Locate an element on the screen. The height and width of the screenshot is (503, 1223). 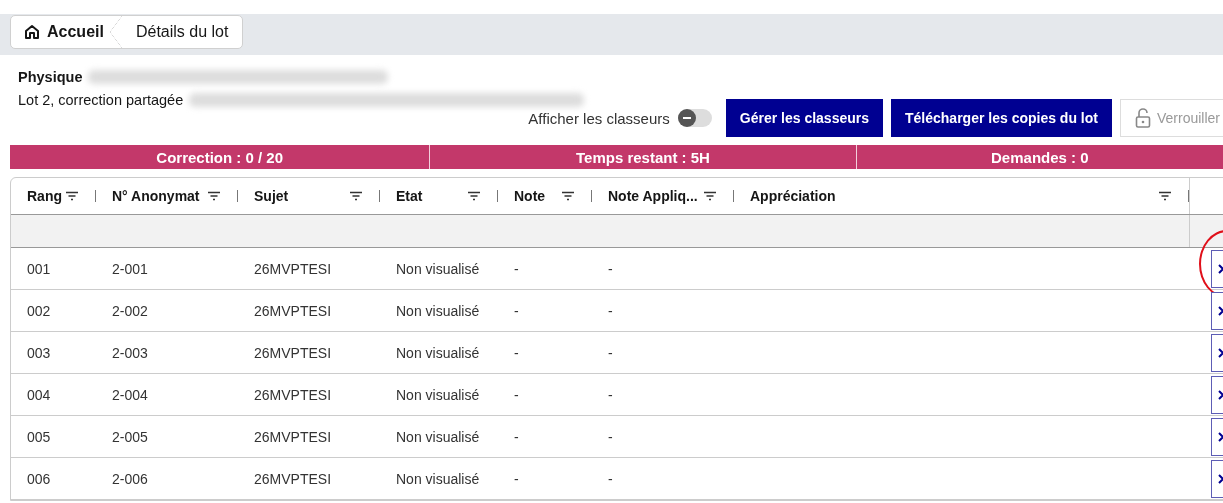
table-cell: 2-001 is located at coordinates (130, 268).